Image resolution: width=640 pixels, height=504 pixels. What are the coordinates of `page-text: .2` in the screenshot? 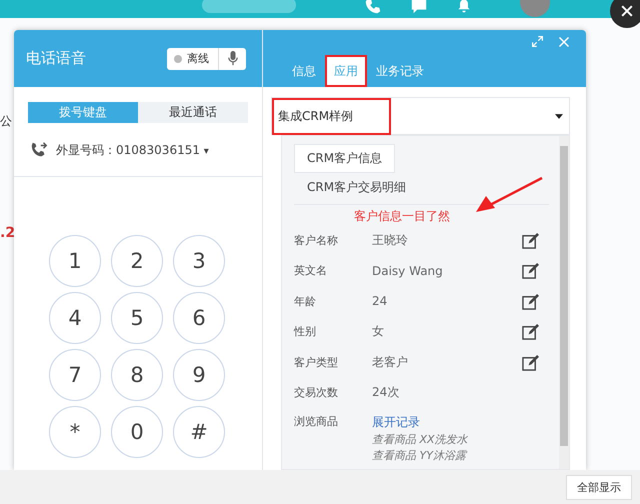 It's located at (8, 233).